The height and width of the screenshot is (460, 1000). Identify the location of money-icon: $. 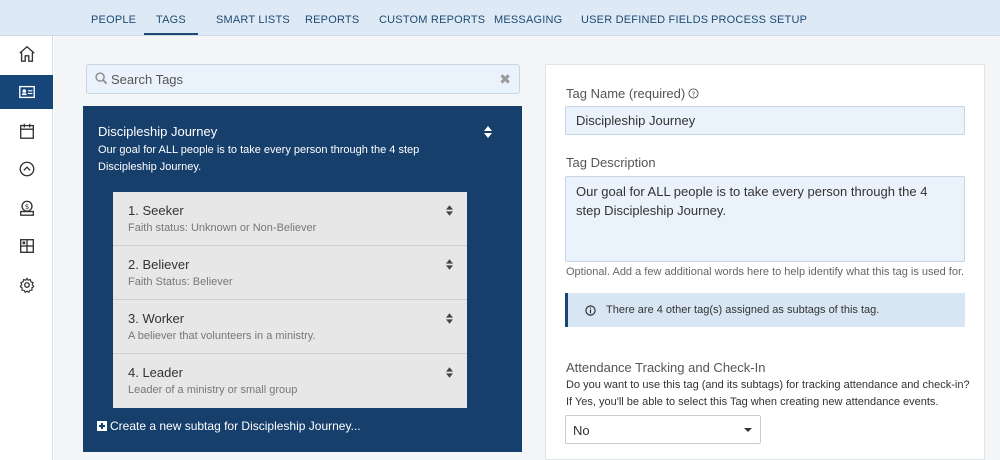
(26, 208).